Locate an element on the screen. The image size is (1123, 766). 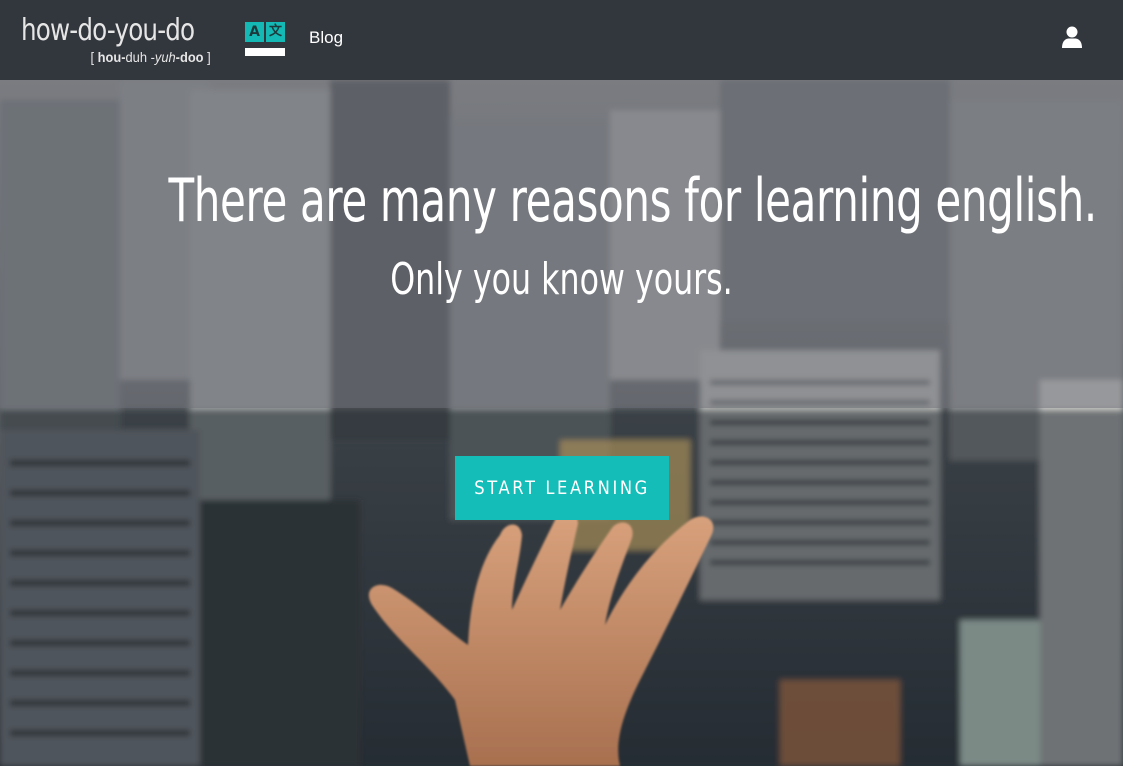
start-learning-button: START LEARNING is located at coordinates (562, 488).